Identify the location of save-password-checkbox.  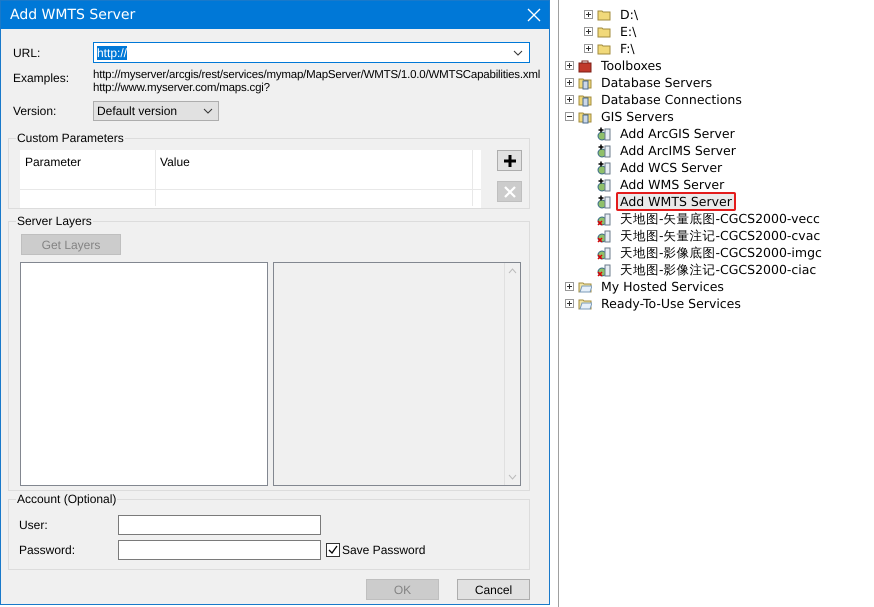
(333, 550).